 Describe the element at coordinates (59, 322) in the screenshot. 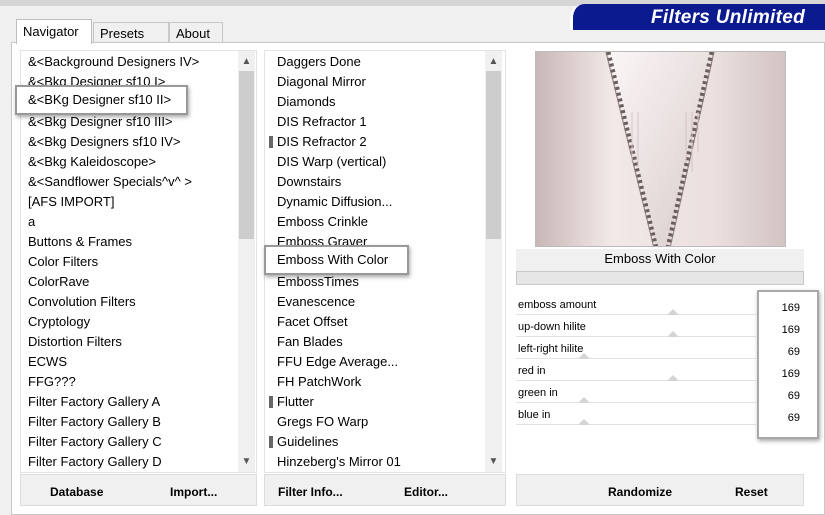

I see `category-list-item: Cryptology` at that location.